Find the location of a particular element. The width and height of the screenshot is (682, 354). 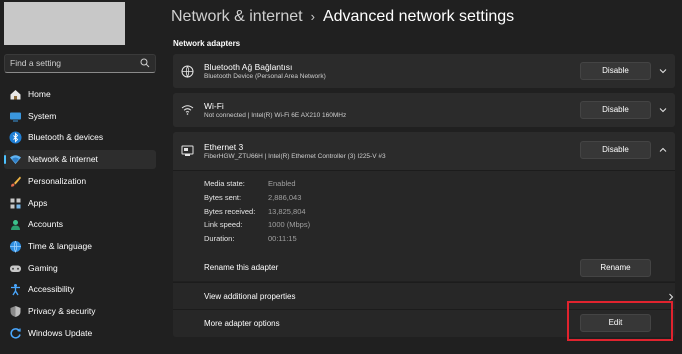

sidebar-item-label: Accounts is located at coordinates (45, 224).